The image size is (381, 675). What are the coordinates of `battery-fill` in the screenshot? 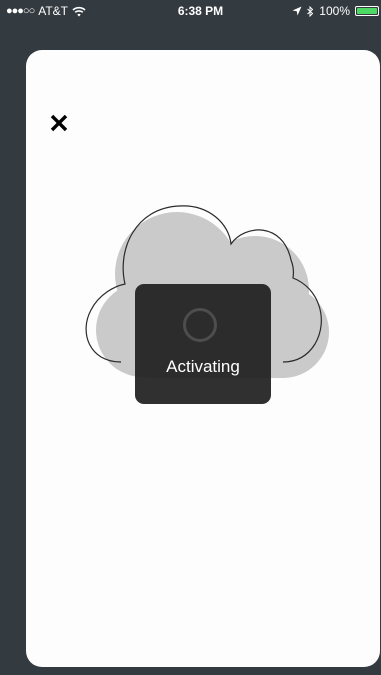 It's located at (367, 11).